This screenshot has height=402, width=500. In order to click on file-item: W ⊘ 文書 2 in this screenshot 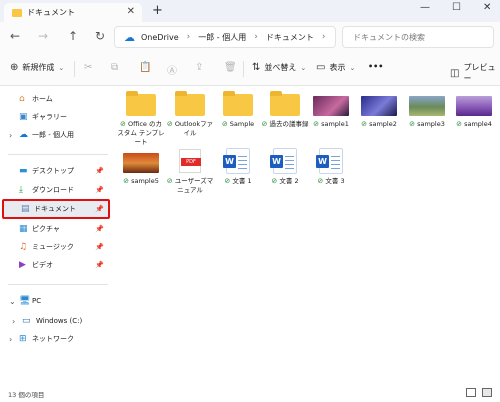, I will do `click(285, 181)`.